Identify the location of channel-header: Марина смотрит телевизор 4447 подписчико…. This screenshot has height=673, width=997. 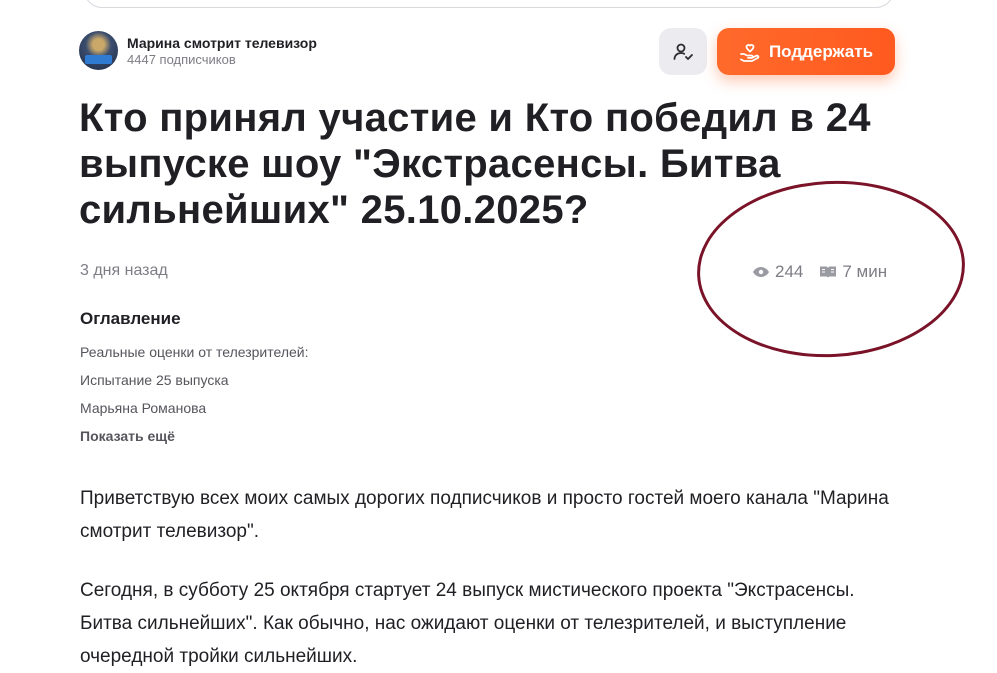
(198, 50).